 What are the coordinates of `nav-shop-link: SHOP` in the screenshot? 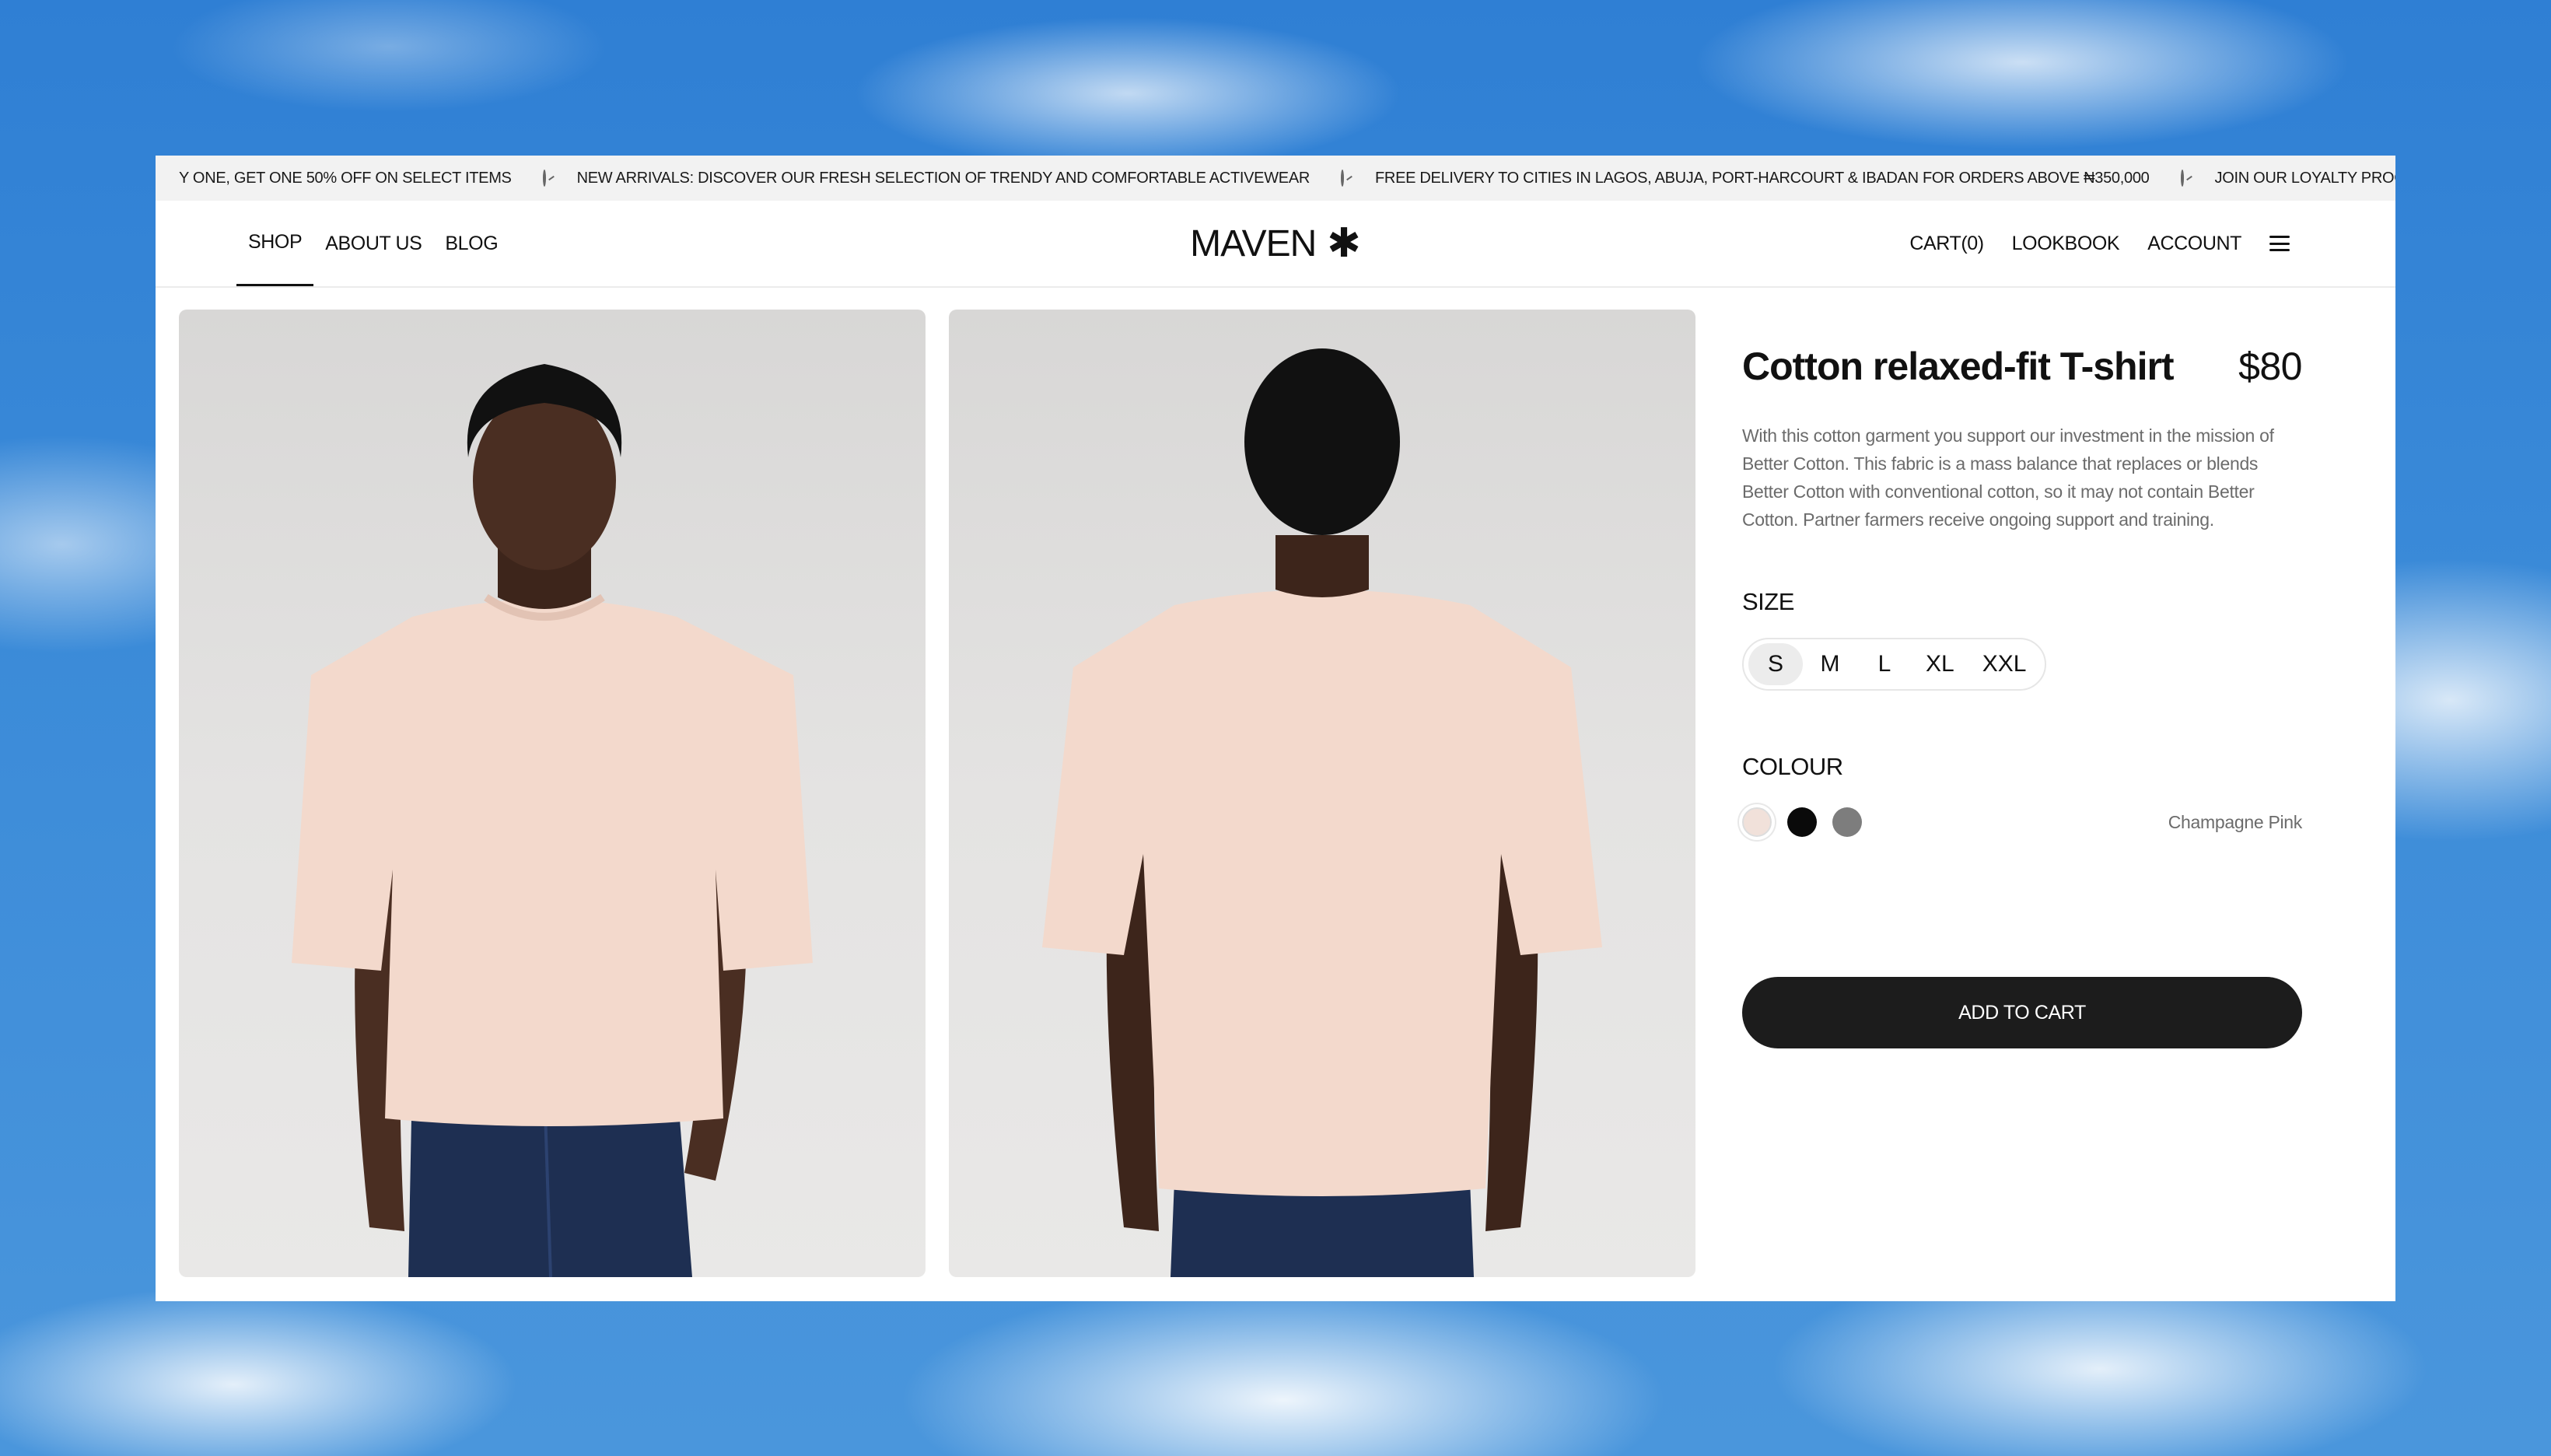 It's located at (275, 244).